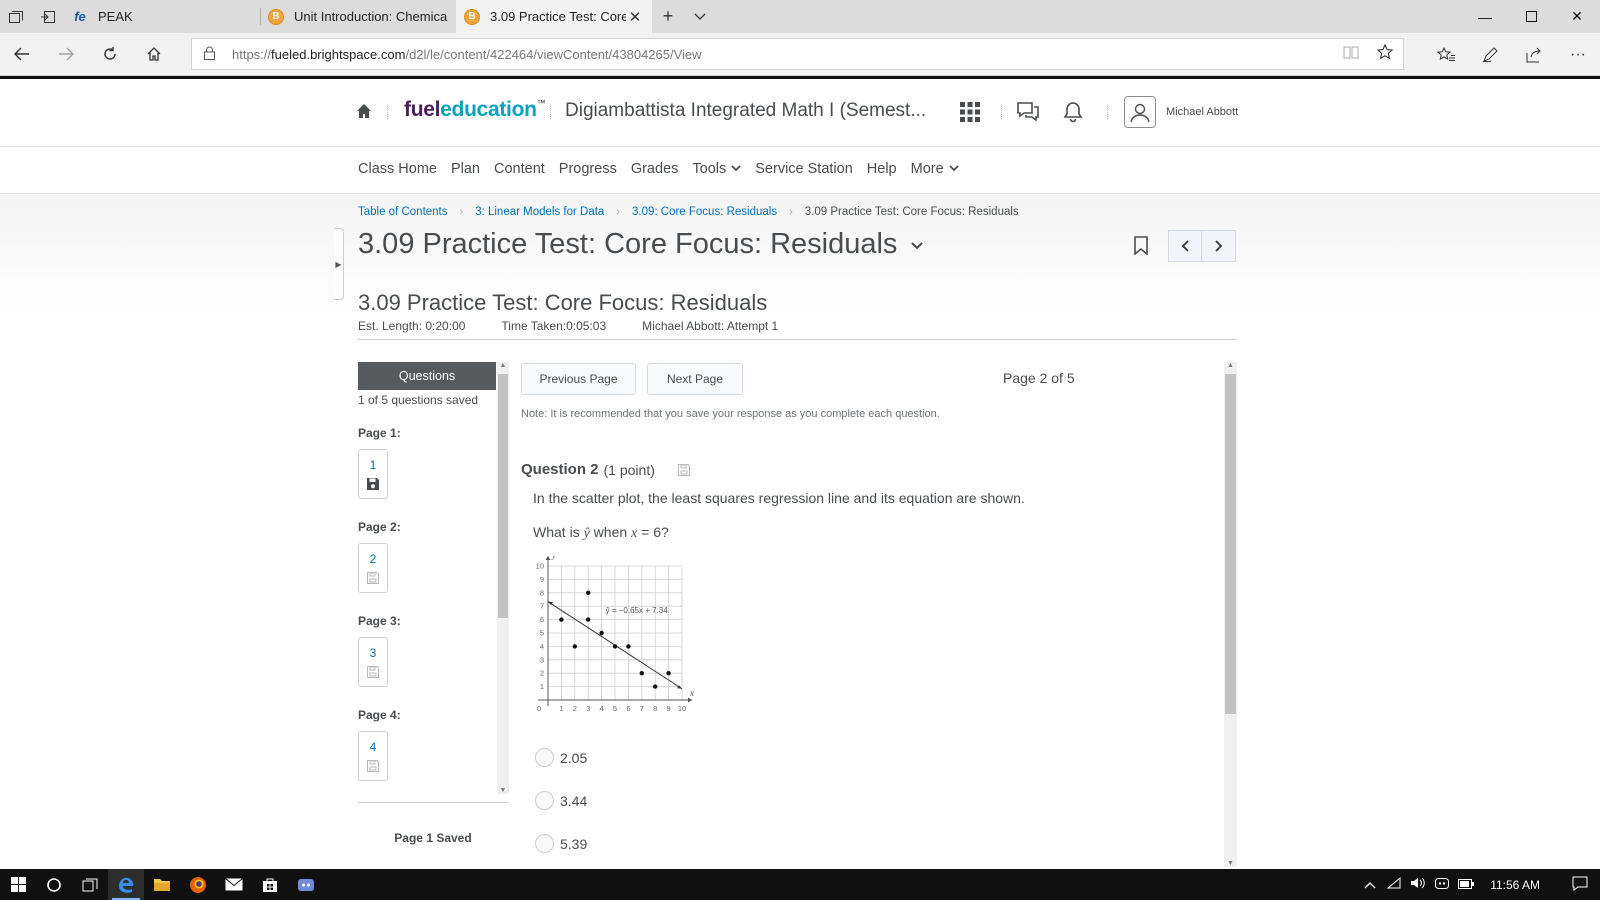 The width and height of the screenshot is (1600, 900). What do you see at coordinates (668, 16) in the screenshot?
I see `new-tab-icon: +` at bounding box center [668, 16].